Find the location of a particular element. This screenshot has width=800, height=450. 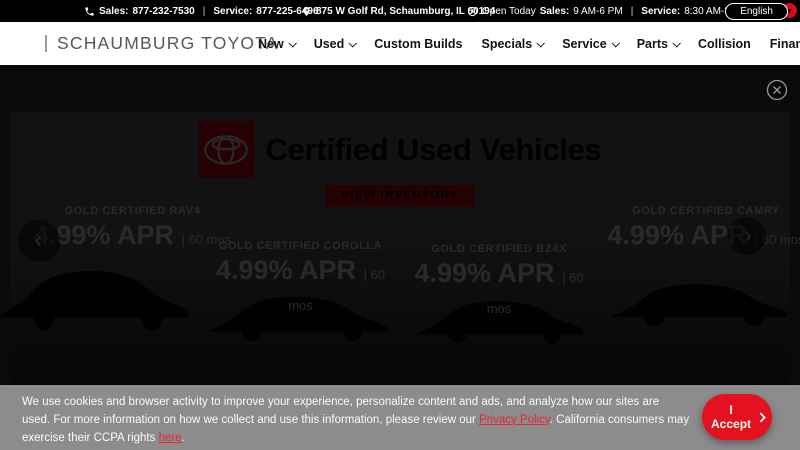

close-icon is located at coordinates (777, 90).